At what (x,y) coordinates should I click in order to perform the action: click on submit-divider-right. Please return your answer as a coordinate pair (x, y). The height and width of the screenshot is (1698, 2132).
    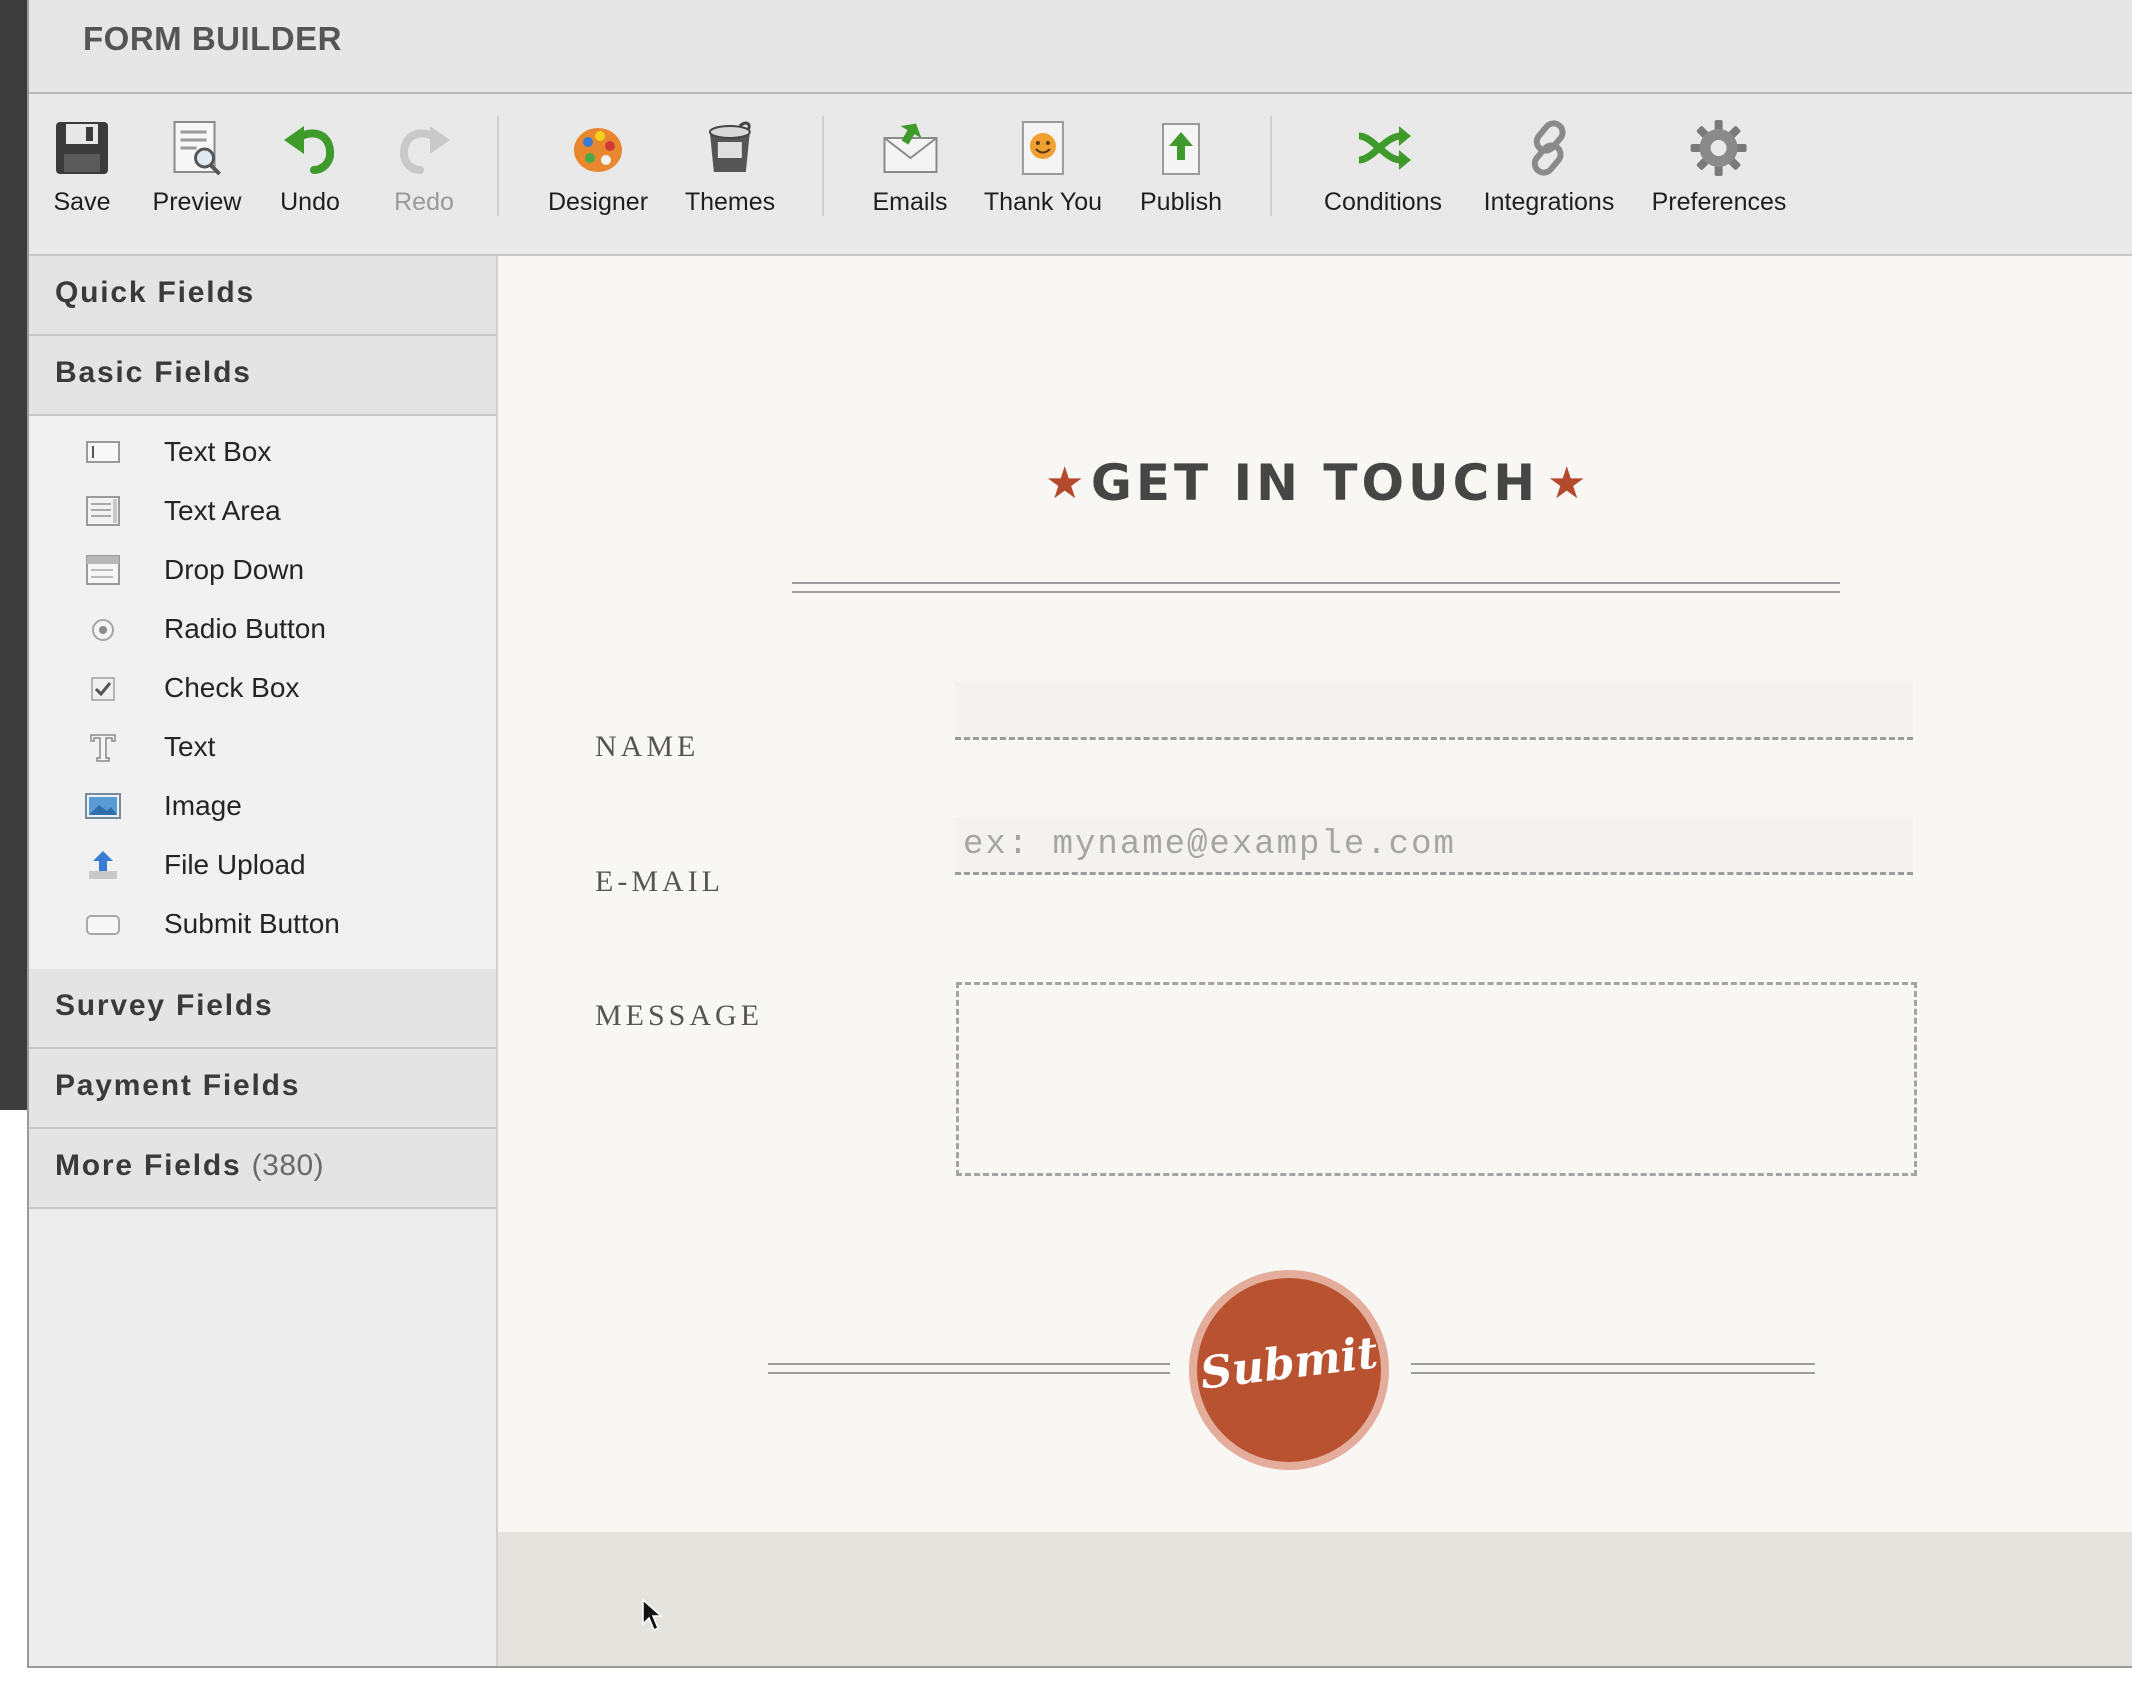
    Looking at the image, I should click on (1613, 1368).